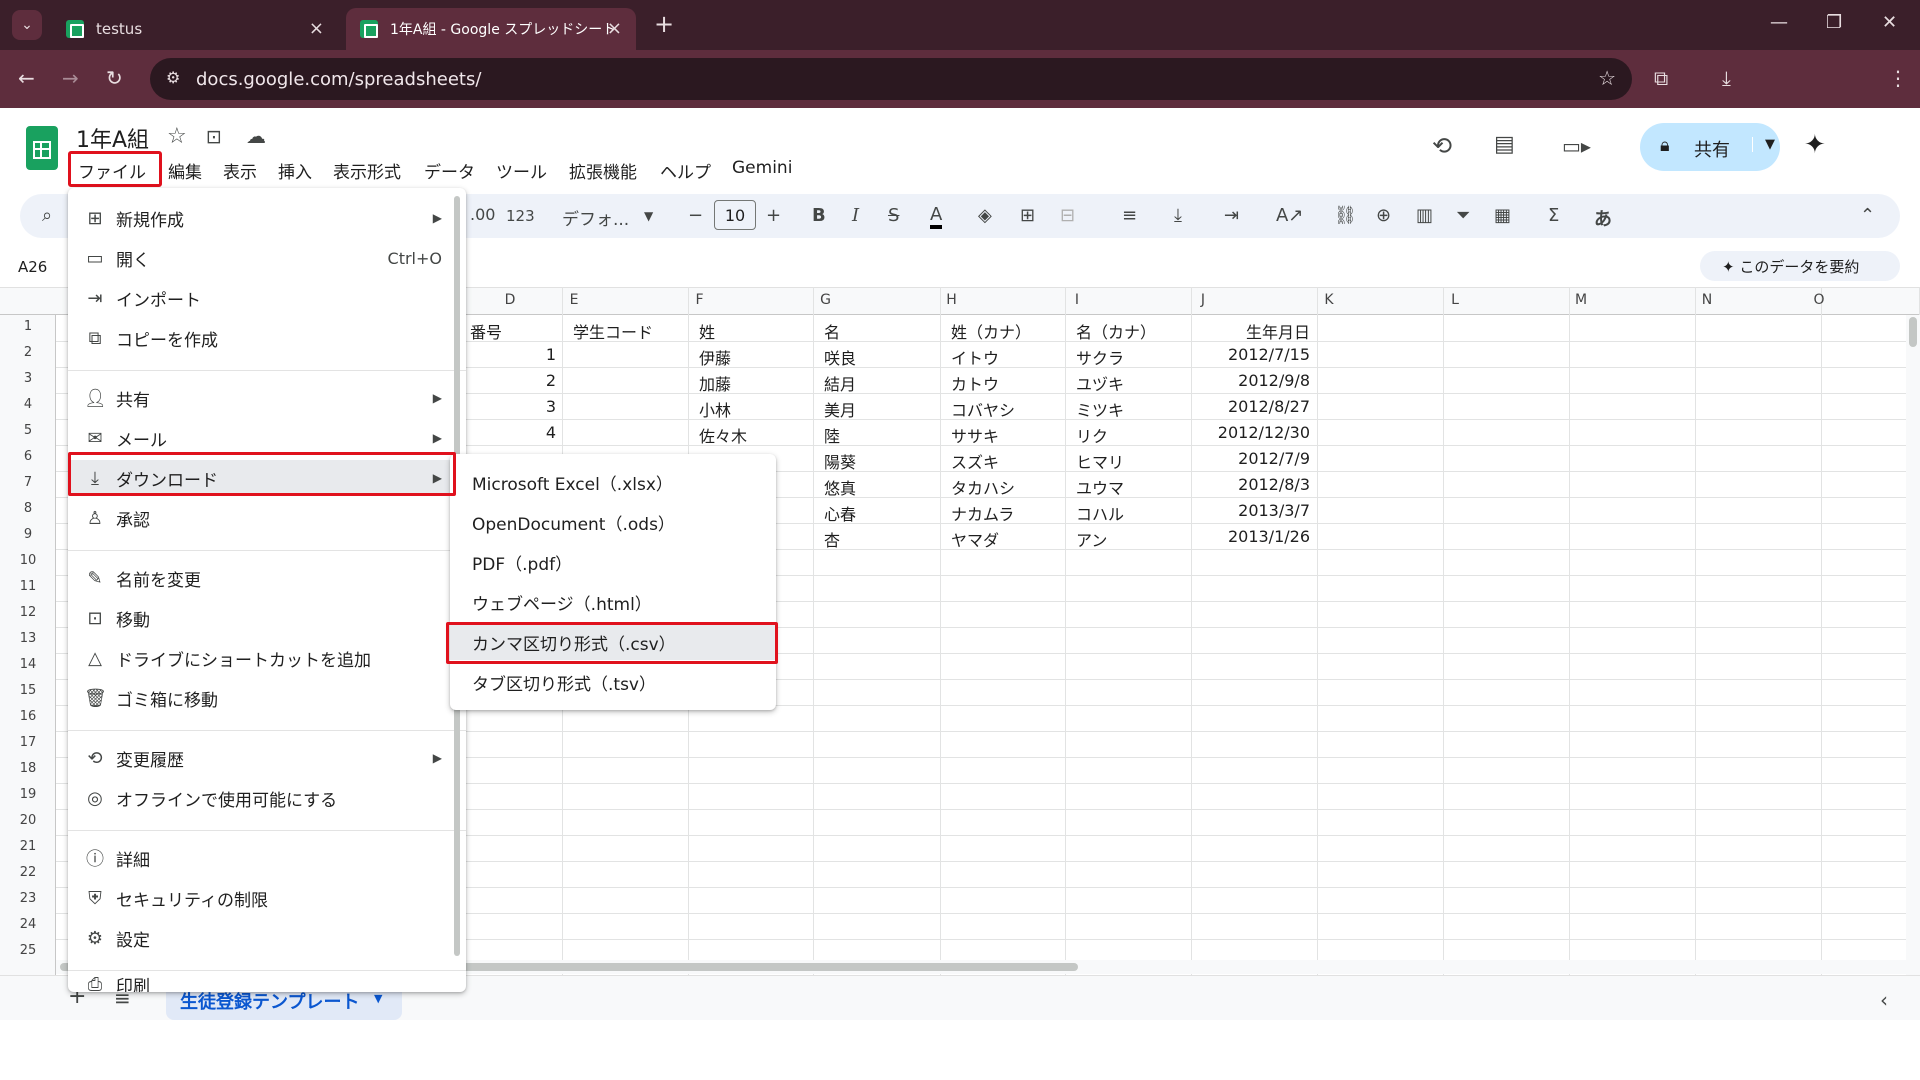 The height and width of the screenshot is (1080, 1920). I want to click on extensions-icon: ⧉, so click(1661, 78).